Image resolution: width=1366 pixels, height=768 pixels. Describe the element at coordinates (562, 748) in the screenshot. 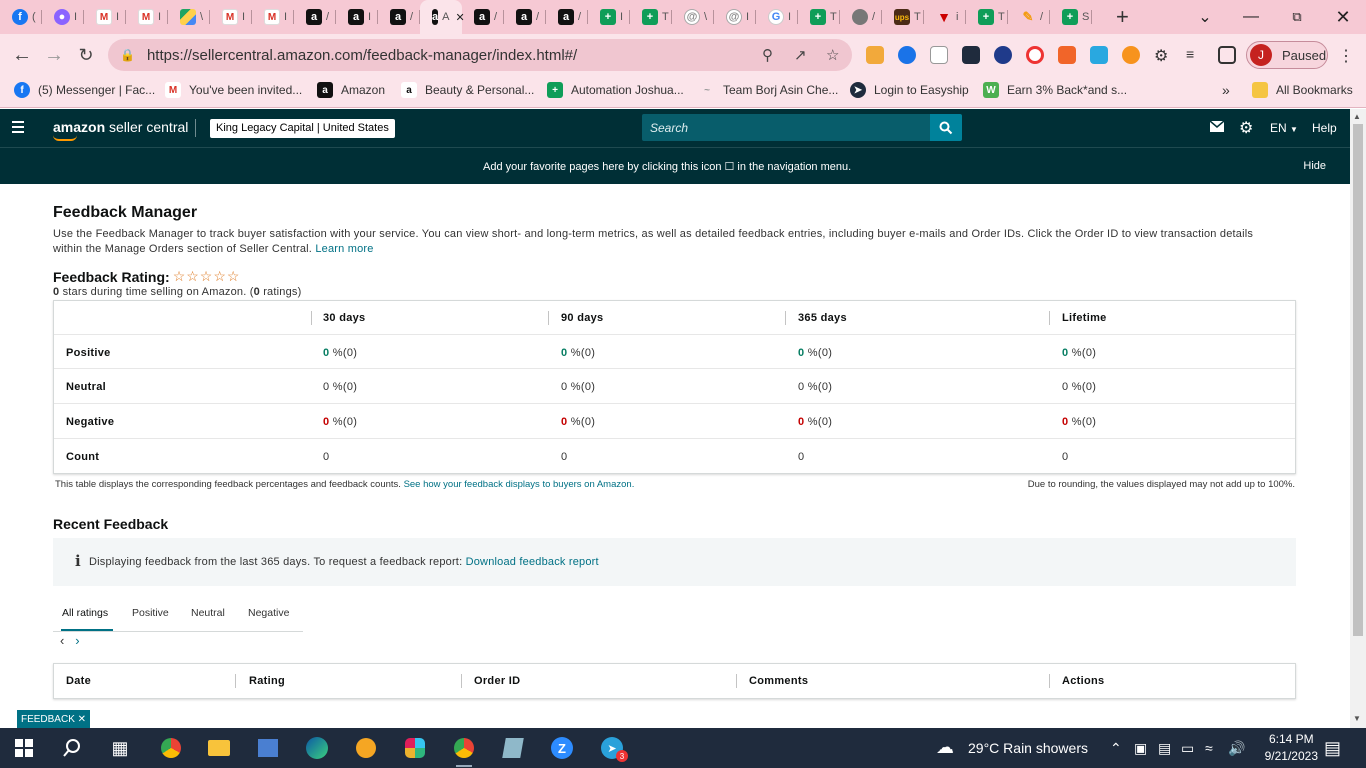

I see `zoom-icon: Z` at that location.